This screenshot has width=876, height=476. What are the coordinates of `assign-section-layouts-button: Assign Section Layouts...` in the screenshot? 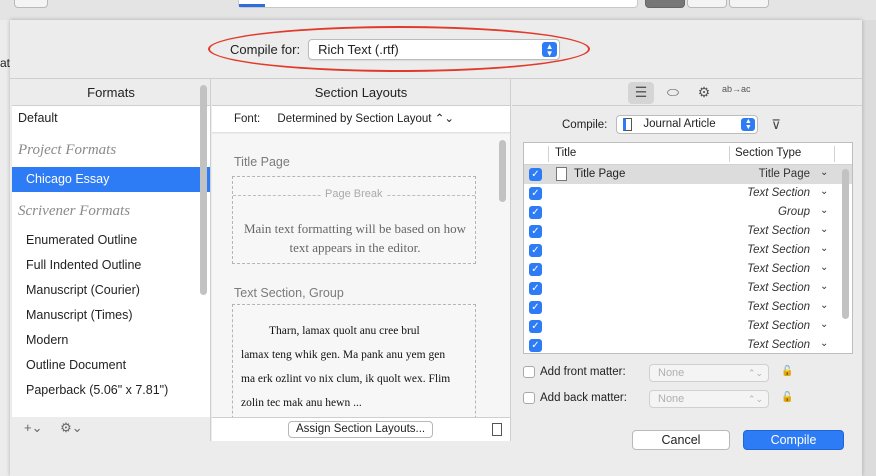 It's located at (361, 429).